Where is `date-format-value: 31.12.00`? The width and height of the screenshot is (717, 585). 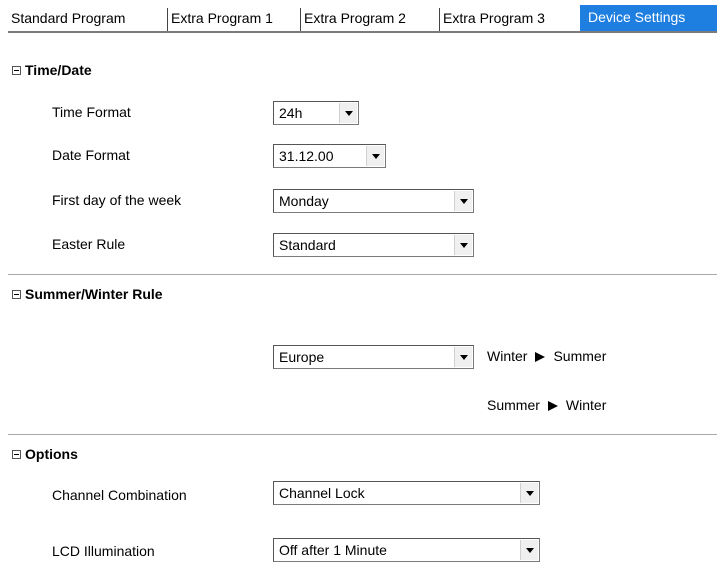 date-format-value: 31.12.00 is located at coordinates (306, 156).